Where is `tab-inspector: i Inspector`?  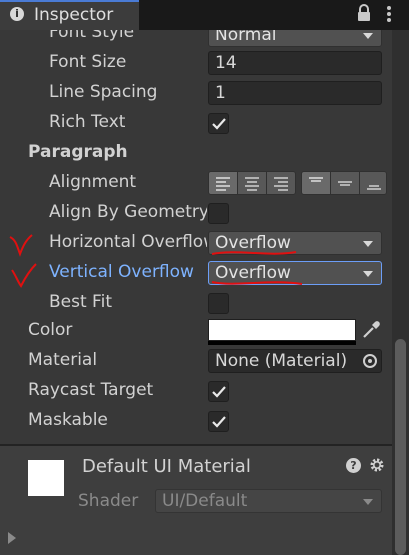
tab-inspector: i Inspector is located at coordinates (69, 15).